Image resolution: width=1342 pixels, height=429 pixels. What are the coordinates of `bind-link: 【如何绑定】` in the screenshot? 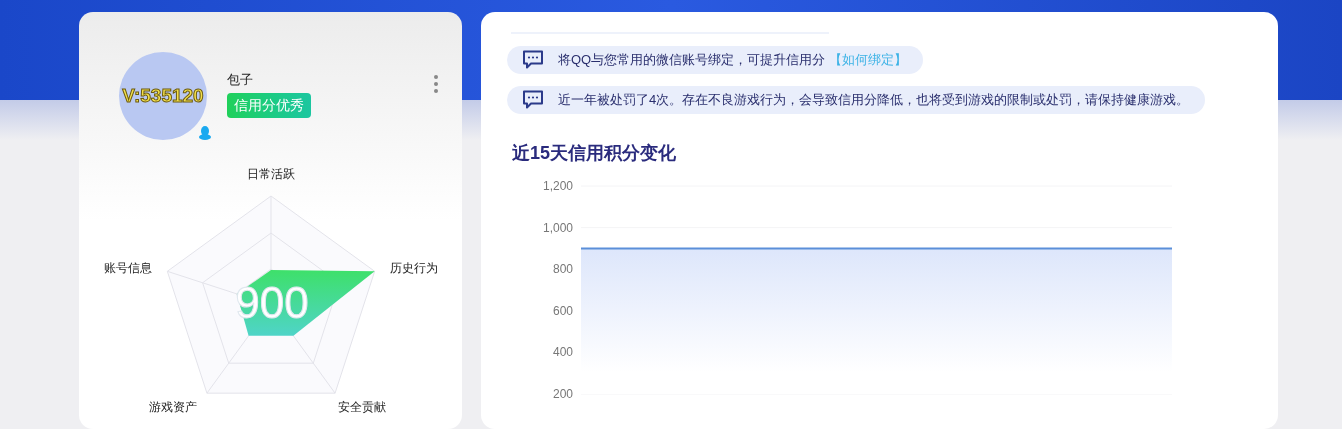 It's located at (868, 60).